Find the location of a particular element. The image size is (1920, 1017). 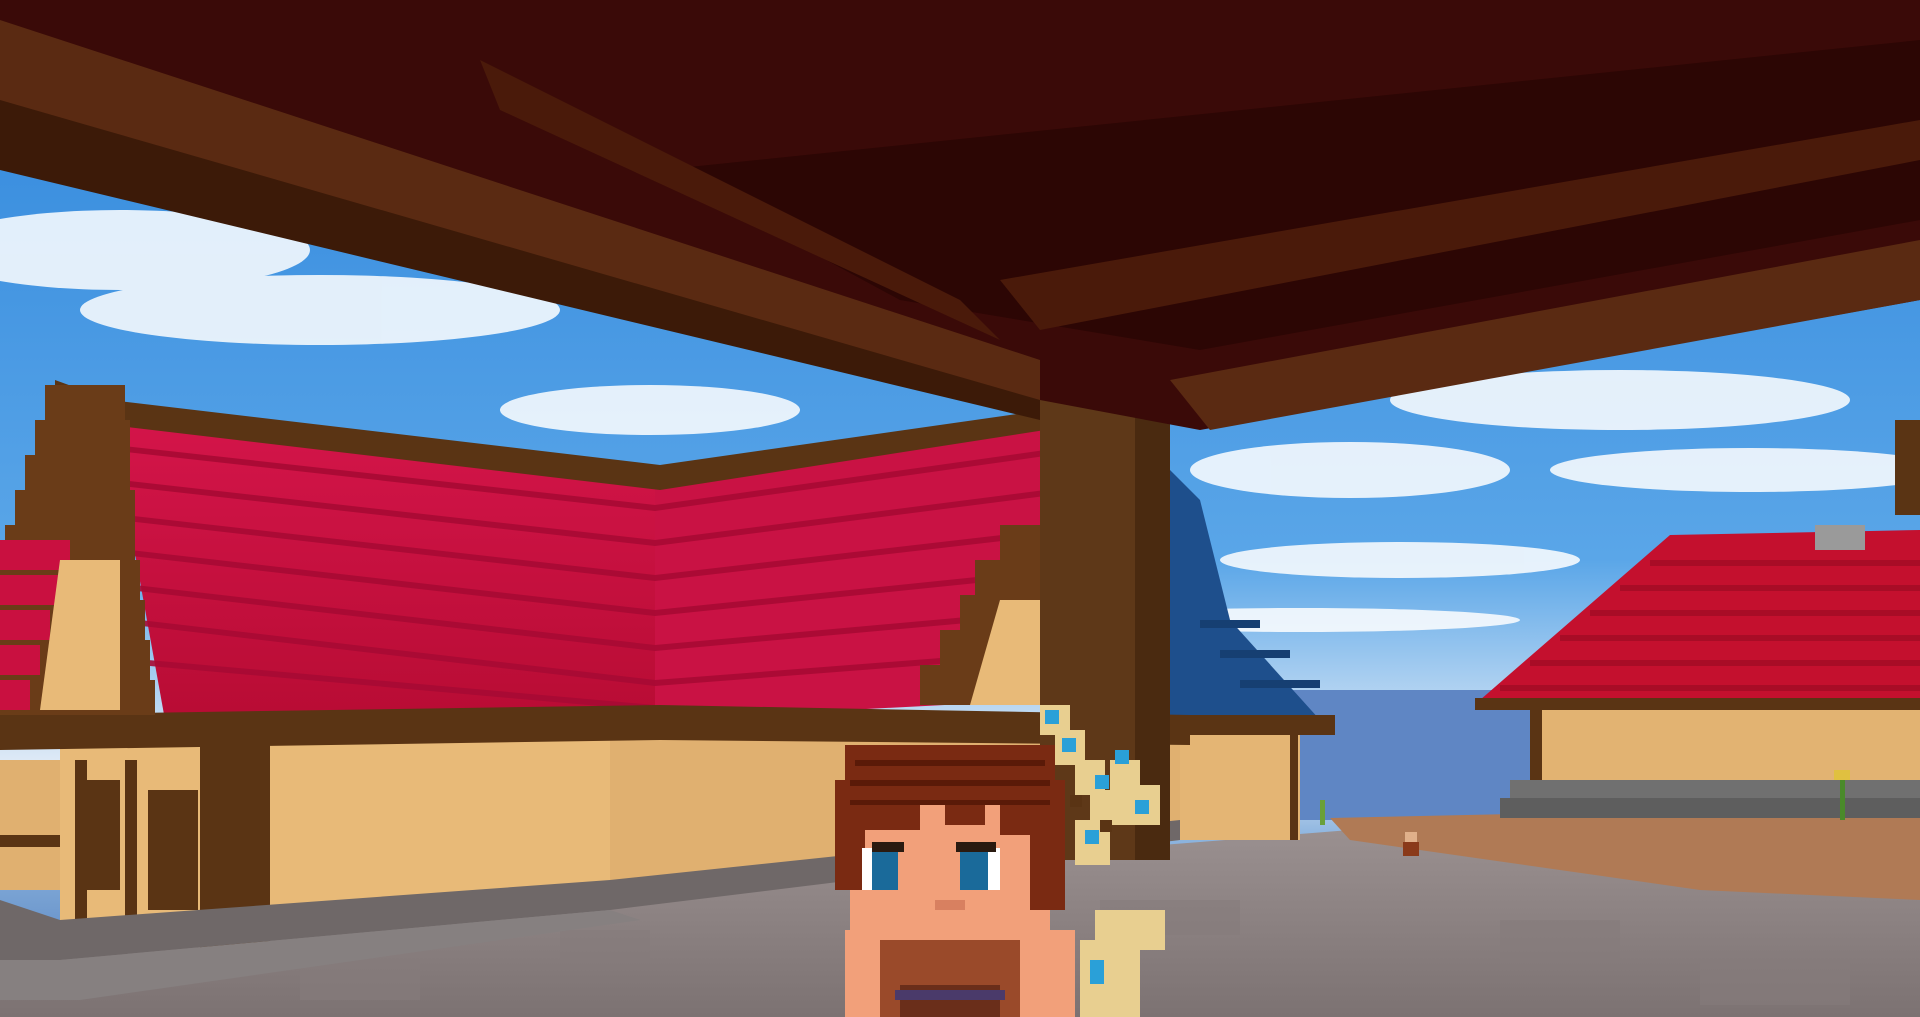

distant-npc is located at coordinates (1411, 844).